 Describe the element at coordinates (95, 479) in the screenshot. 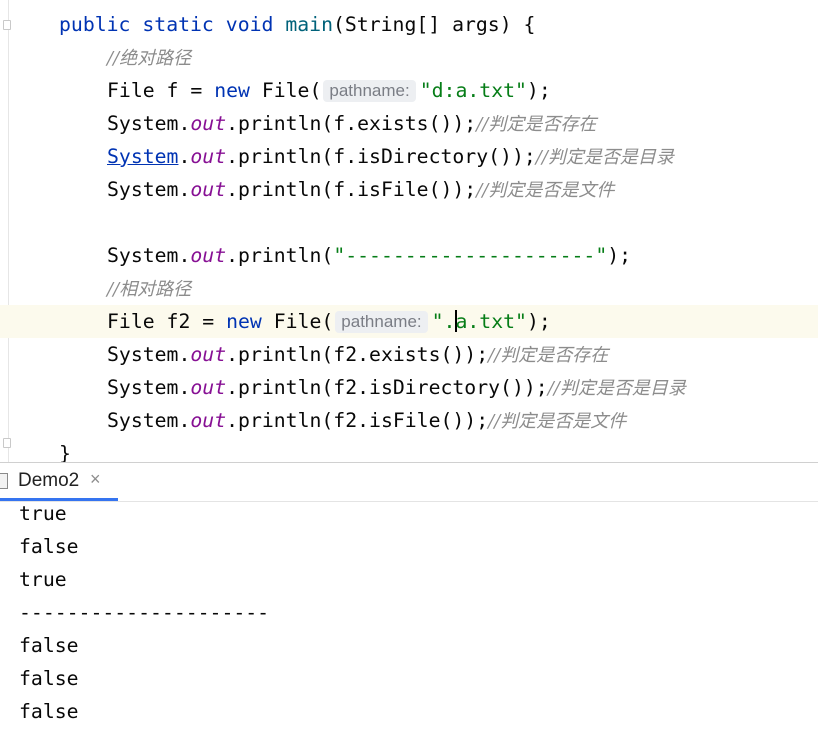

I see `close-icon: ×` at that location.